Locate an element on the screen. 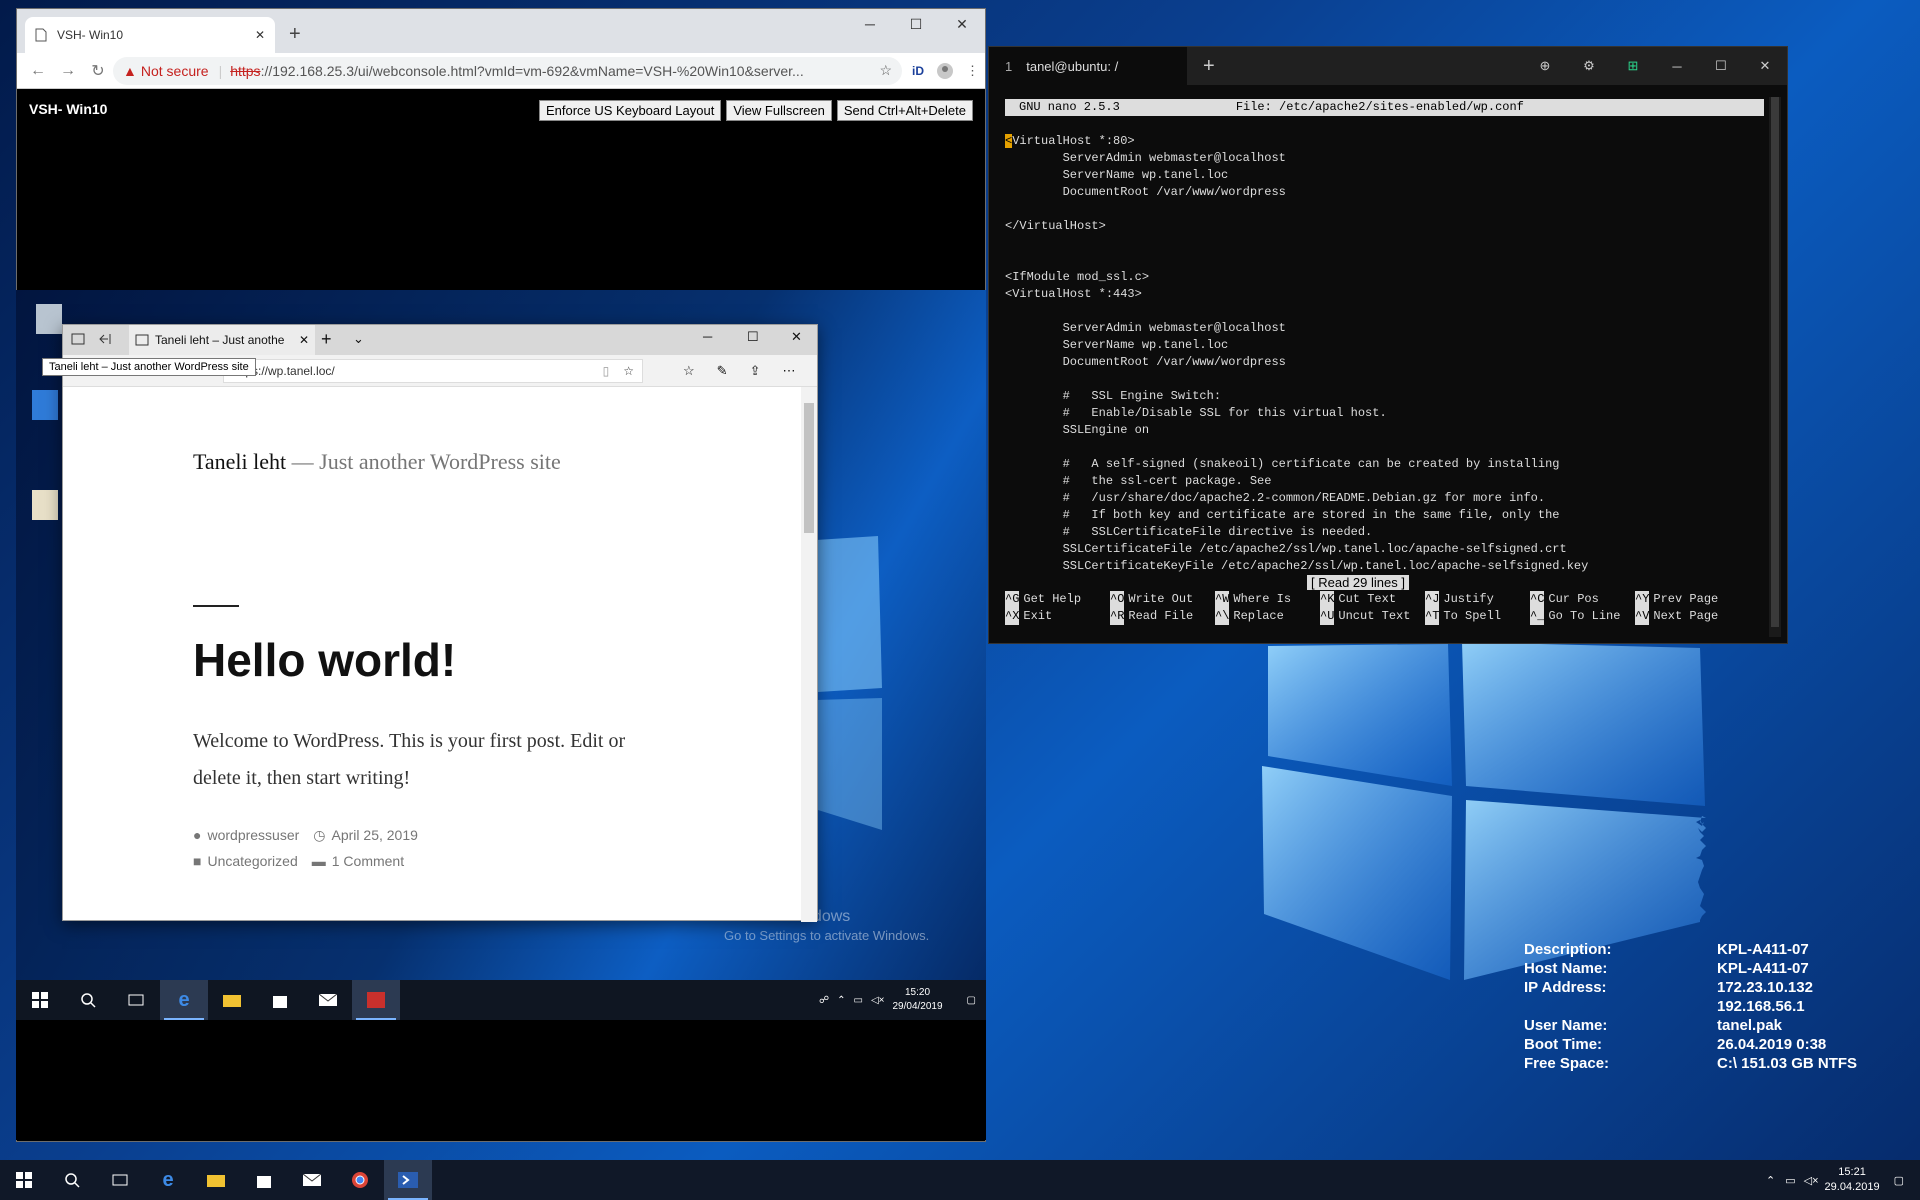  nano-shortcut: ^K Cut Text is located at coordinates (1372, 599).